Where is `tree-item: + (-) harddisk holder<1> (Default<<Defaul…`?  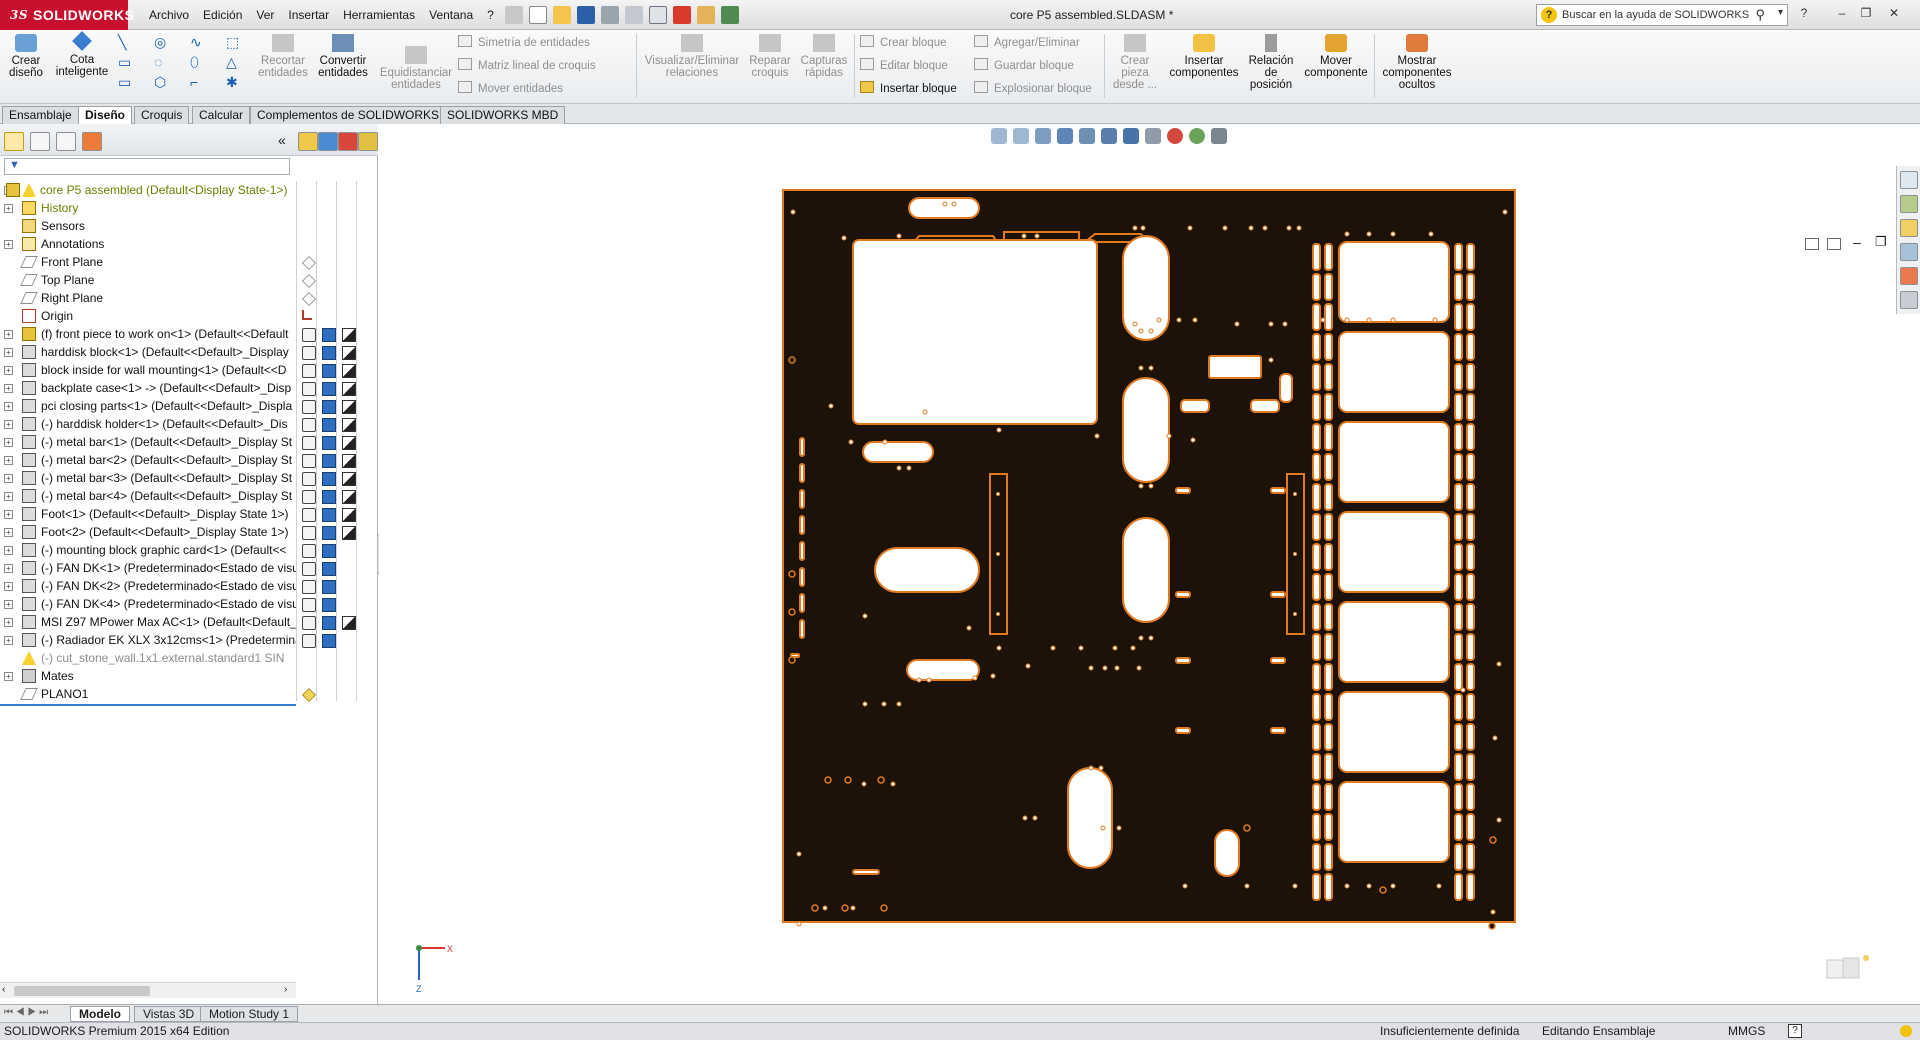 tree-item: + (-) harddisk holder<1> (Default<<Defaul… is located at coordinates (148, 424).